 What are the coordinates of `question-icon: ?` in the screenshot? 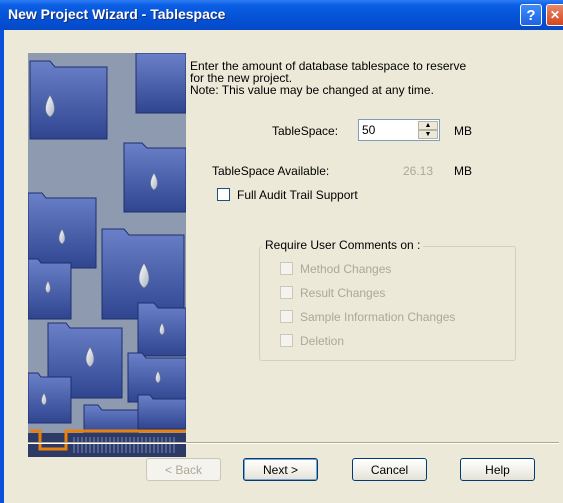 It's located at (531, 15).